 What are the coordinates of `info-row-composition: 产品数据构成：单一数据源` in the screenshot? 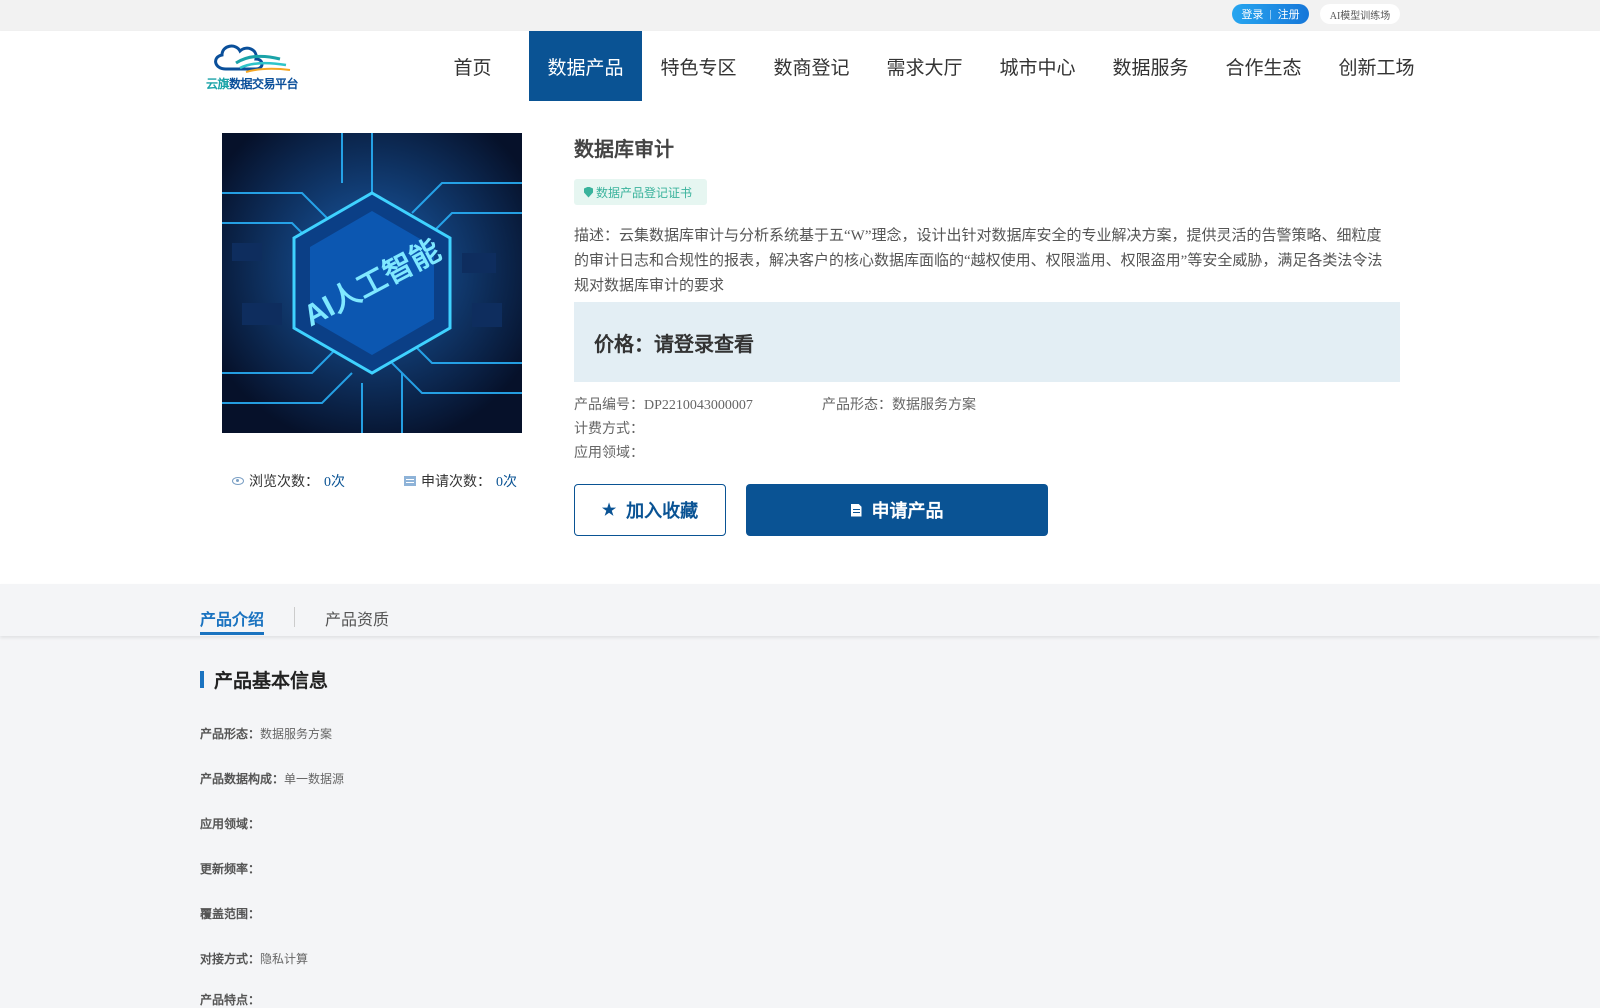 It's located at (272, 779).